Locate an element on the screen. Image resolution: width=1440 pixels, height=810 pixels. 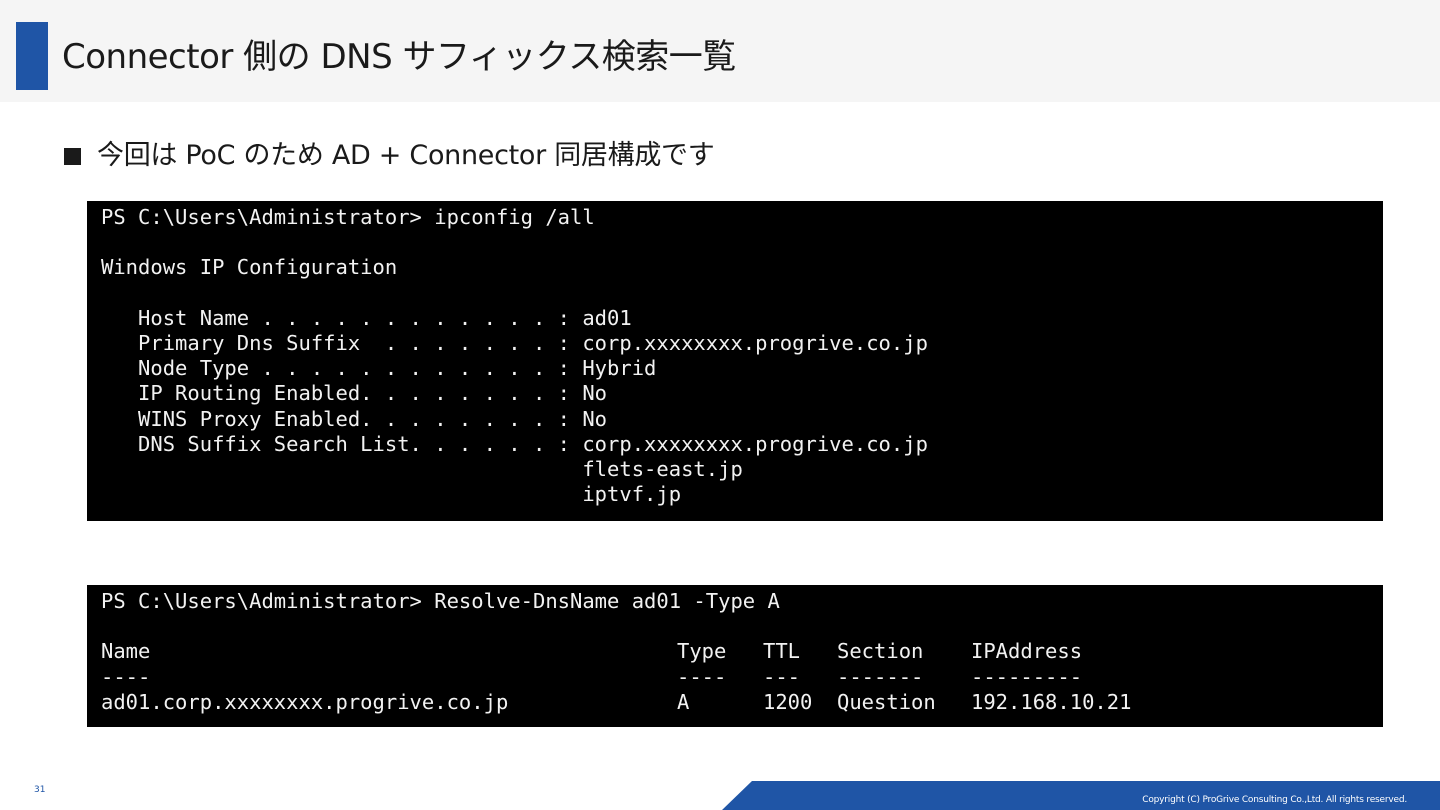
square-bullet-icon is located at coordinates (72, 156).